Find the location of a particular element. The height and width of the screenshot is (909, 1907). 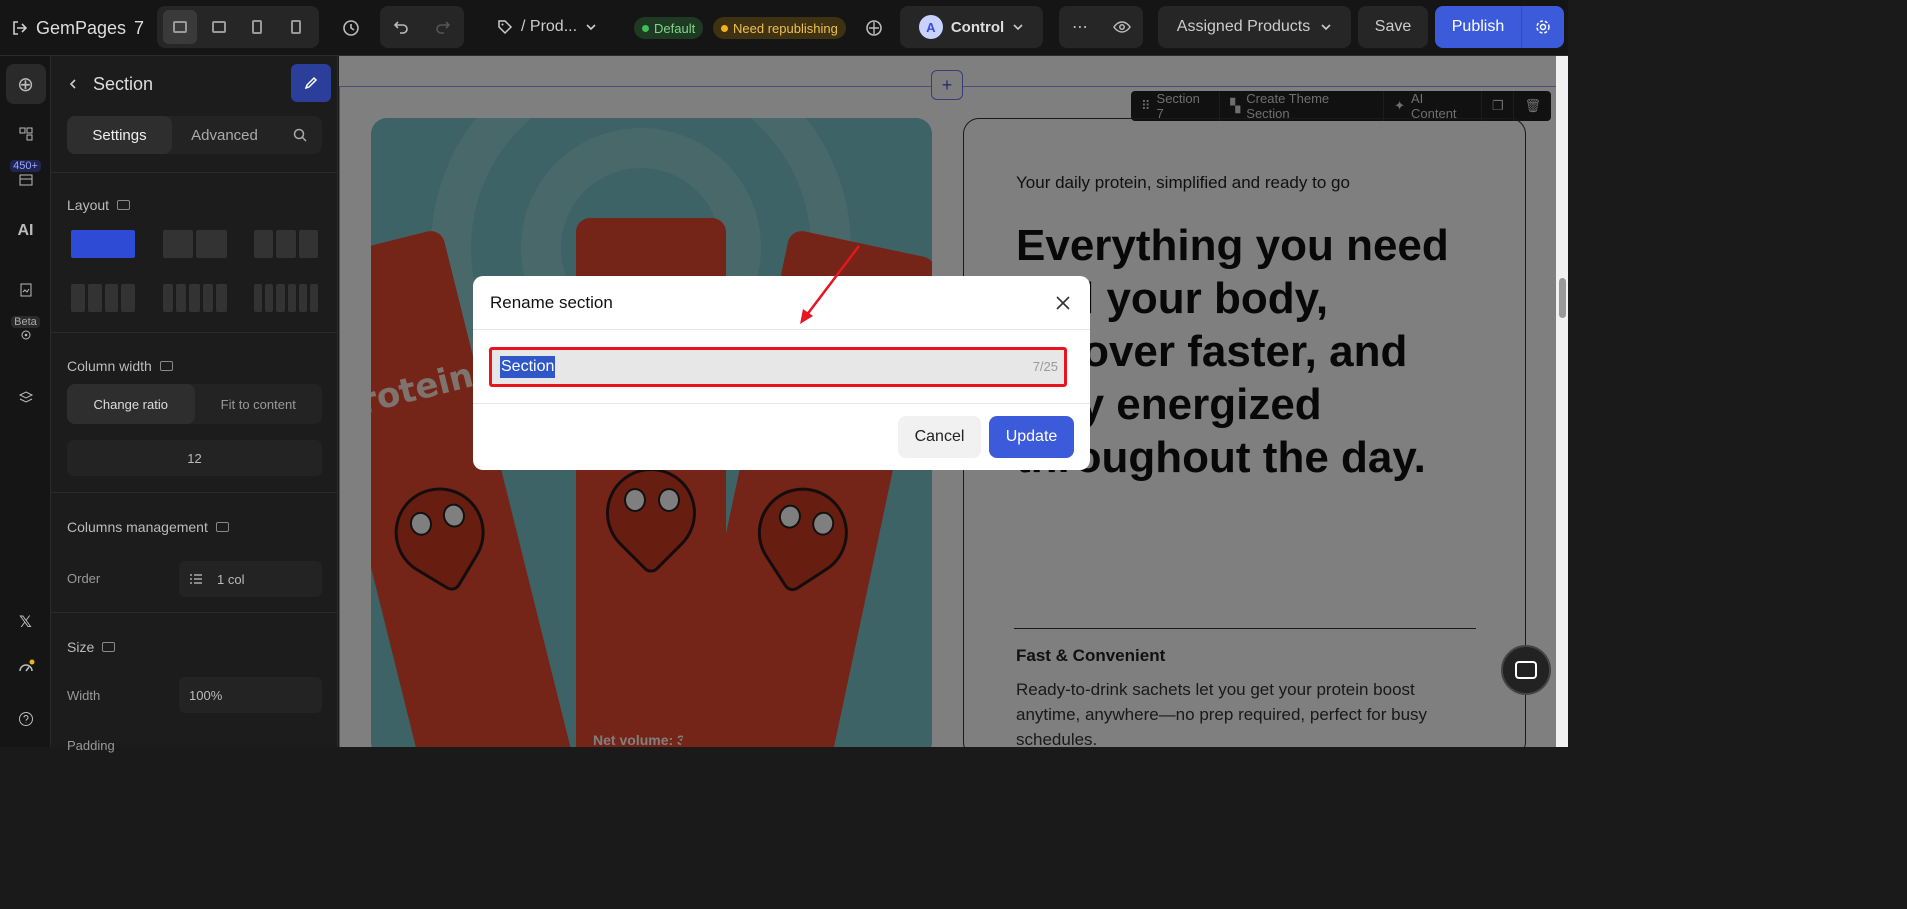

help-button is located at coordinates (25, 719).